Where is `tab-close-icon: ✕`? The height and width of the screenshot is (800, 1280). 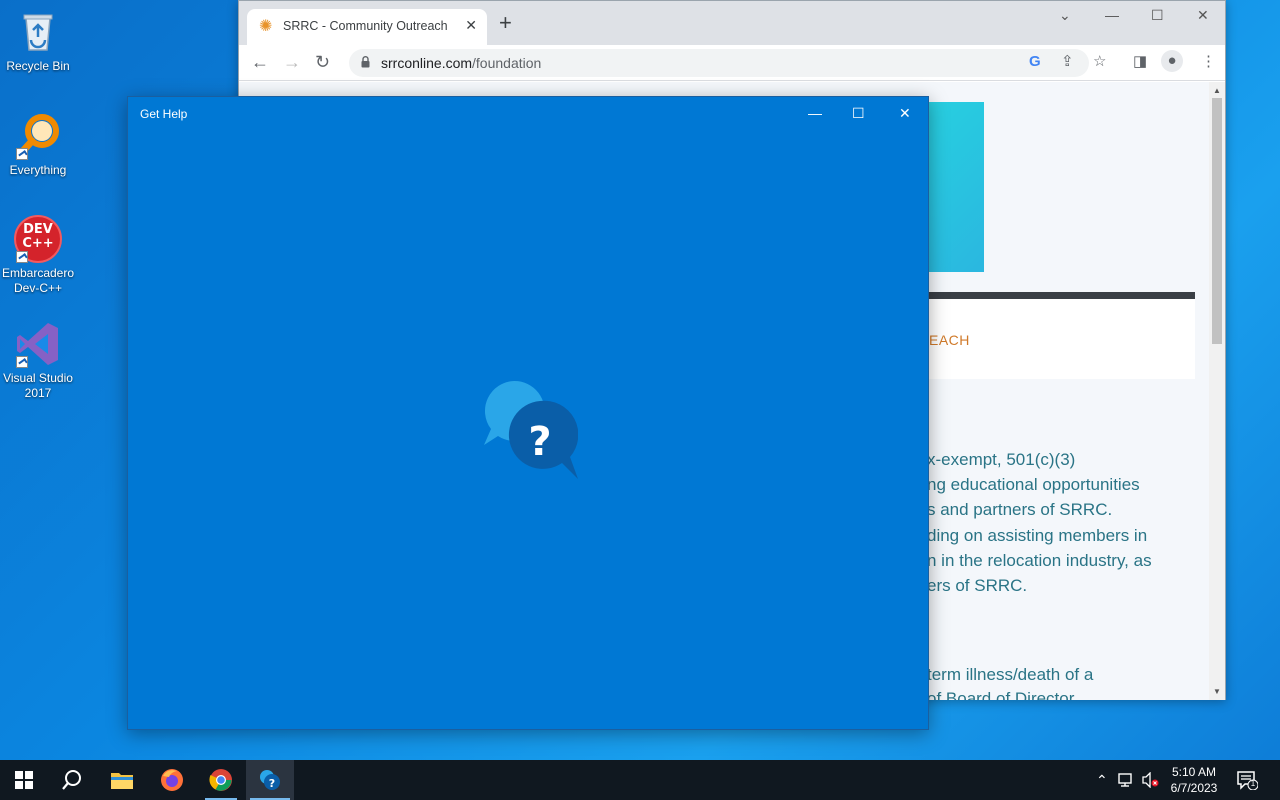
tab-close-icon: ✕ is located at coordinates (471, 25).